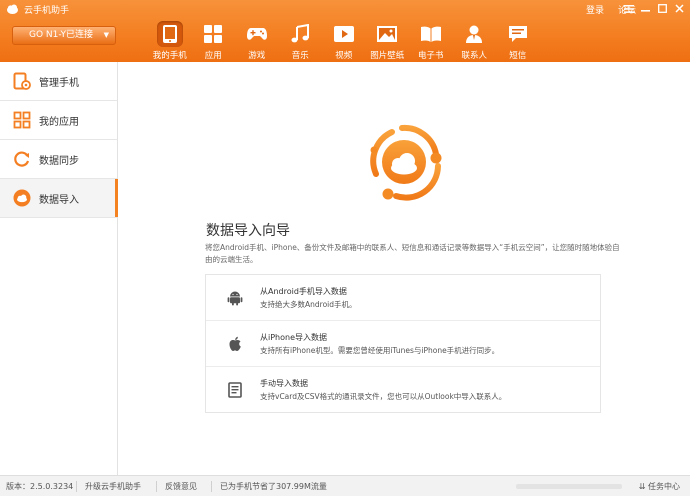 The height and width of the screenshot is (496, 690). What do you see at coordinates (22, 198) in the screenshot?
I see `import-icon` at bounding box center [22, 198].